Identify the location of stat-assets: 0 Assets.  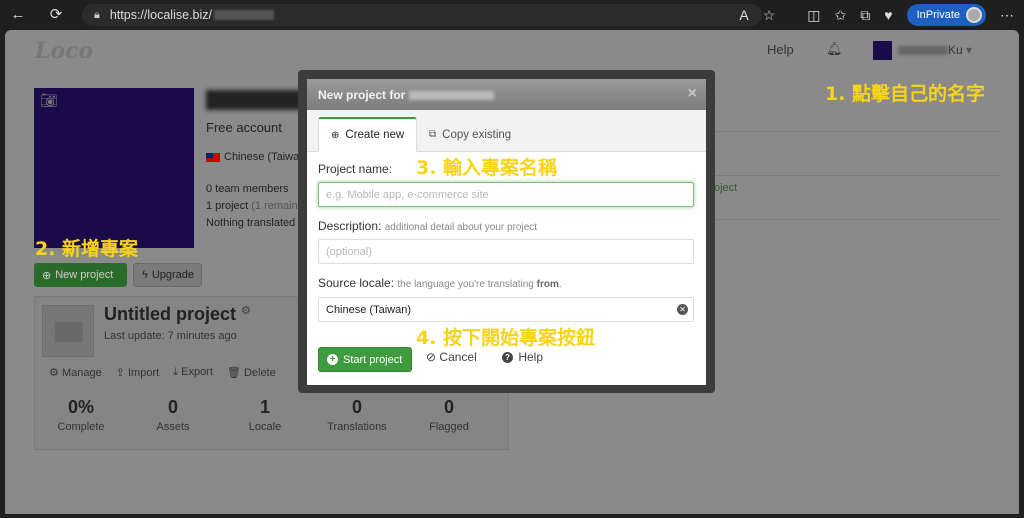
(173, 415).